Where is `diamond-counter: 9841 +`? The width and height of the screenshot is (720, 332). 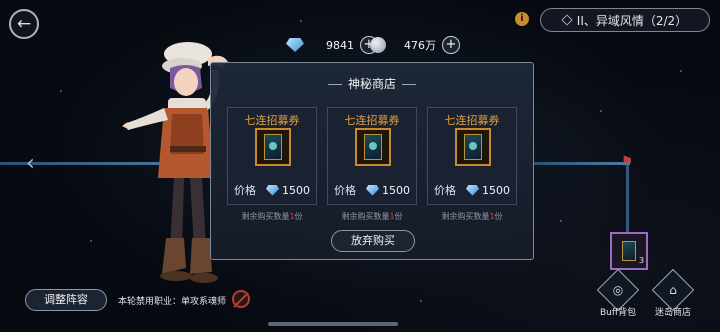
diamond-counter: 9841 + is located at coordinates (332, 45).